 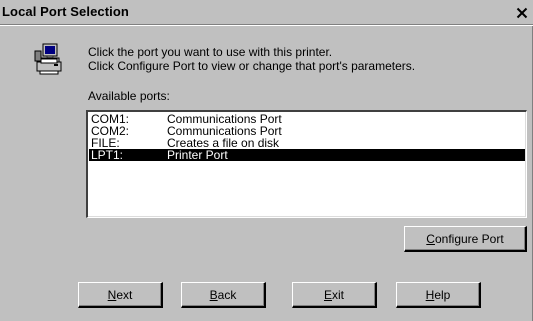 What do you see at coordinates (465, 239) in the screenshot?
I see `configure-port-button: Configure Port` at bounding box center [465, 239].